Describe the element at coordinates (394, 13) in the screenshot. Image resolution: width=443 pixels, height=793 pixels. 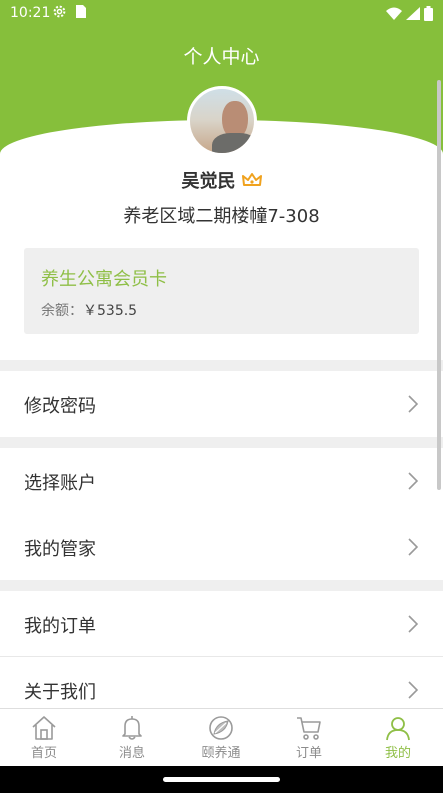
I see `wifi-icon` at that location.